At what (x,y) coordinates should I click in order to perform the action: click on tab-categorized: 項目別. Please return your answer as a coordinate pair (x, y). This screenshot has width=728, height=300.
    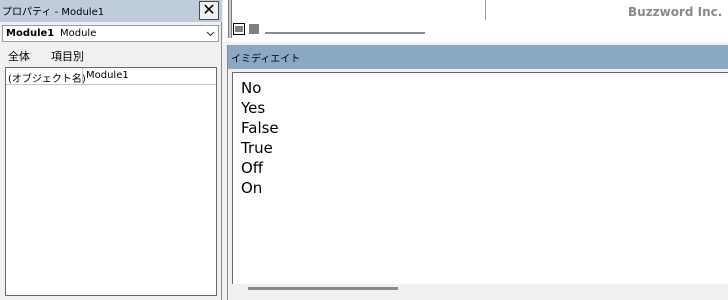
    Looking at the image, I should click on (67, 56).